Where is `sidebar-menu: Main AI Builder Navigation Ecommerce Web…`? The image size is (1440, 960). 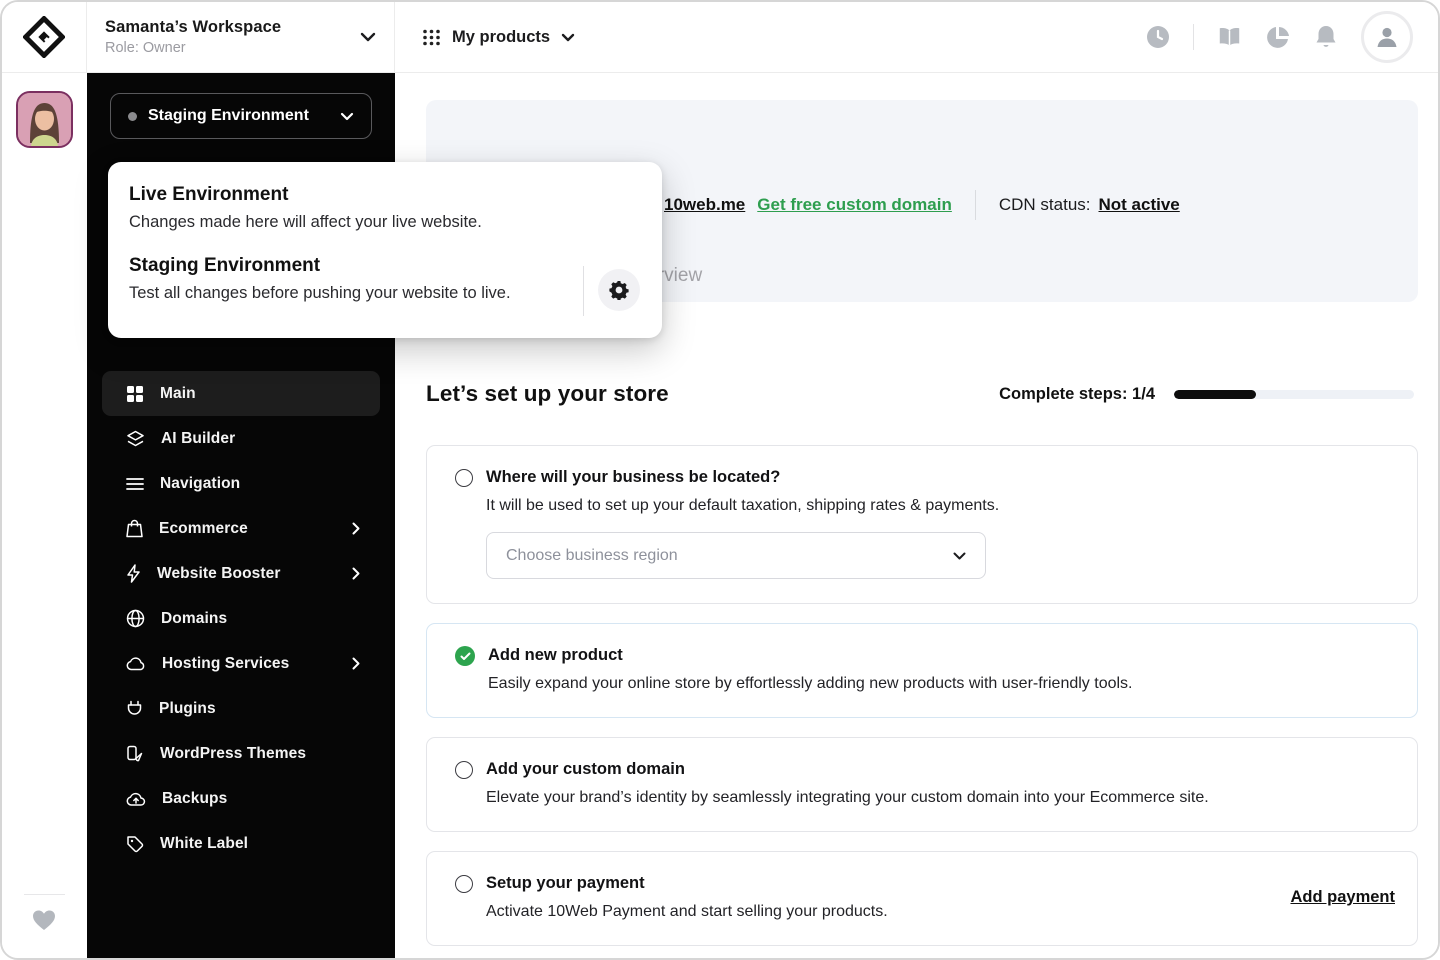
sidebar-menu: Main AI Builder Navigation Ecommerce Web… is located at coordinates (241, 618).